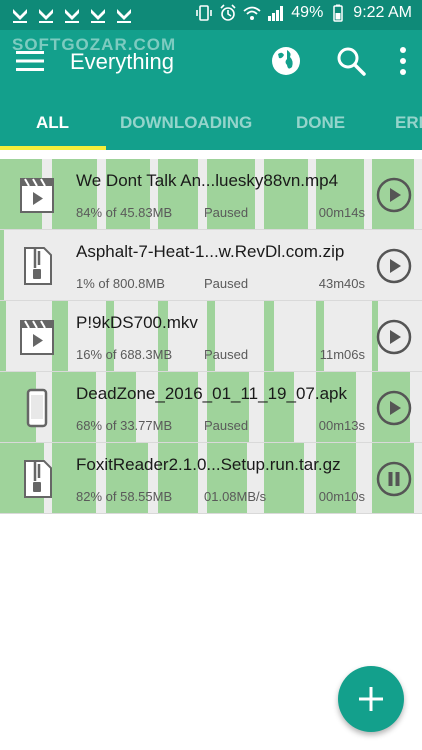  What do you see at coordinates (124, 496) in the screenshot?
I see `file-progress: 82% of 58.55MB` at bounding box center [124, 496].